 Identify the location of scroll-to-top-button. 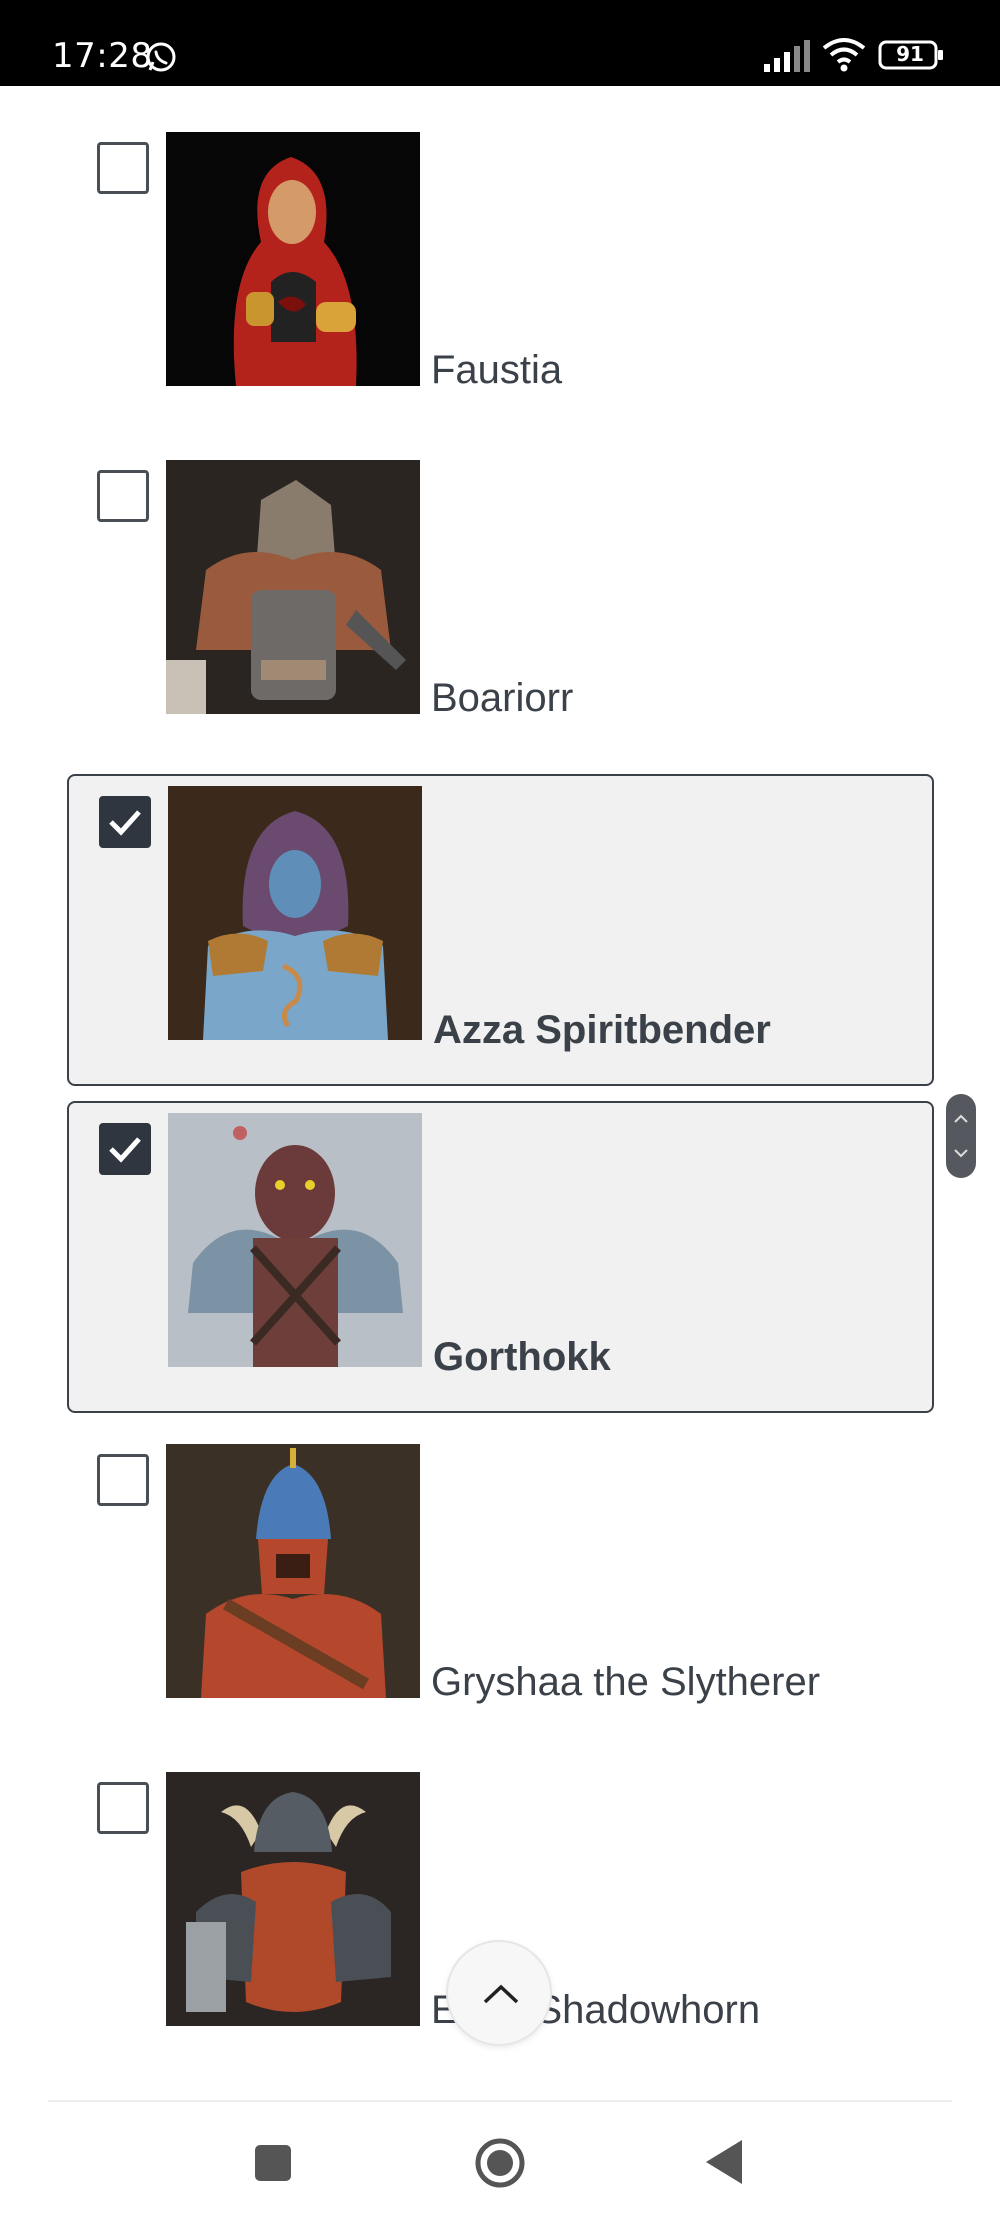
(499, 1993).